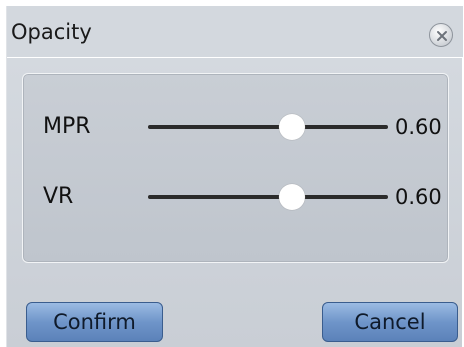  I want to click on mpr-label: MPR, so click(67, 126).